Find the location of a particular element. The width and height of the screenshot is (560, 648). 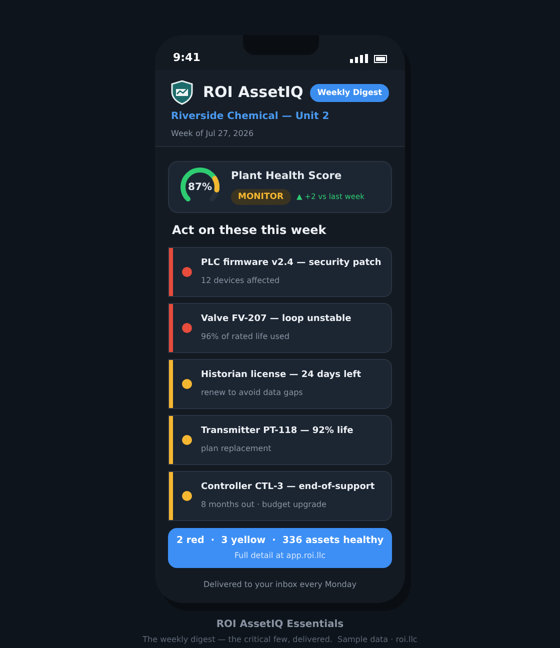

action-title: Transmitter PT-118 — 92% life is located at coordinates (277, 431).